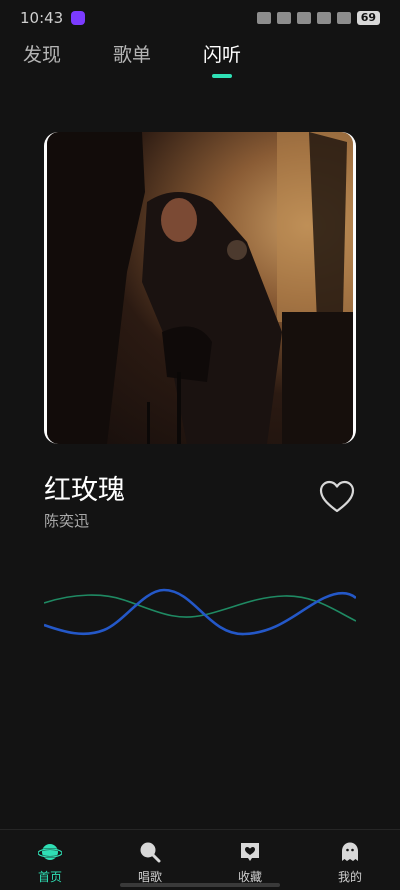 The height and width of the screenshot is (890, 400). What do you see at coordinates (303, 18) in the screenshot?
I see `vpn-icon` at bounding box center [303, 18].